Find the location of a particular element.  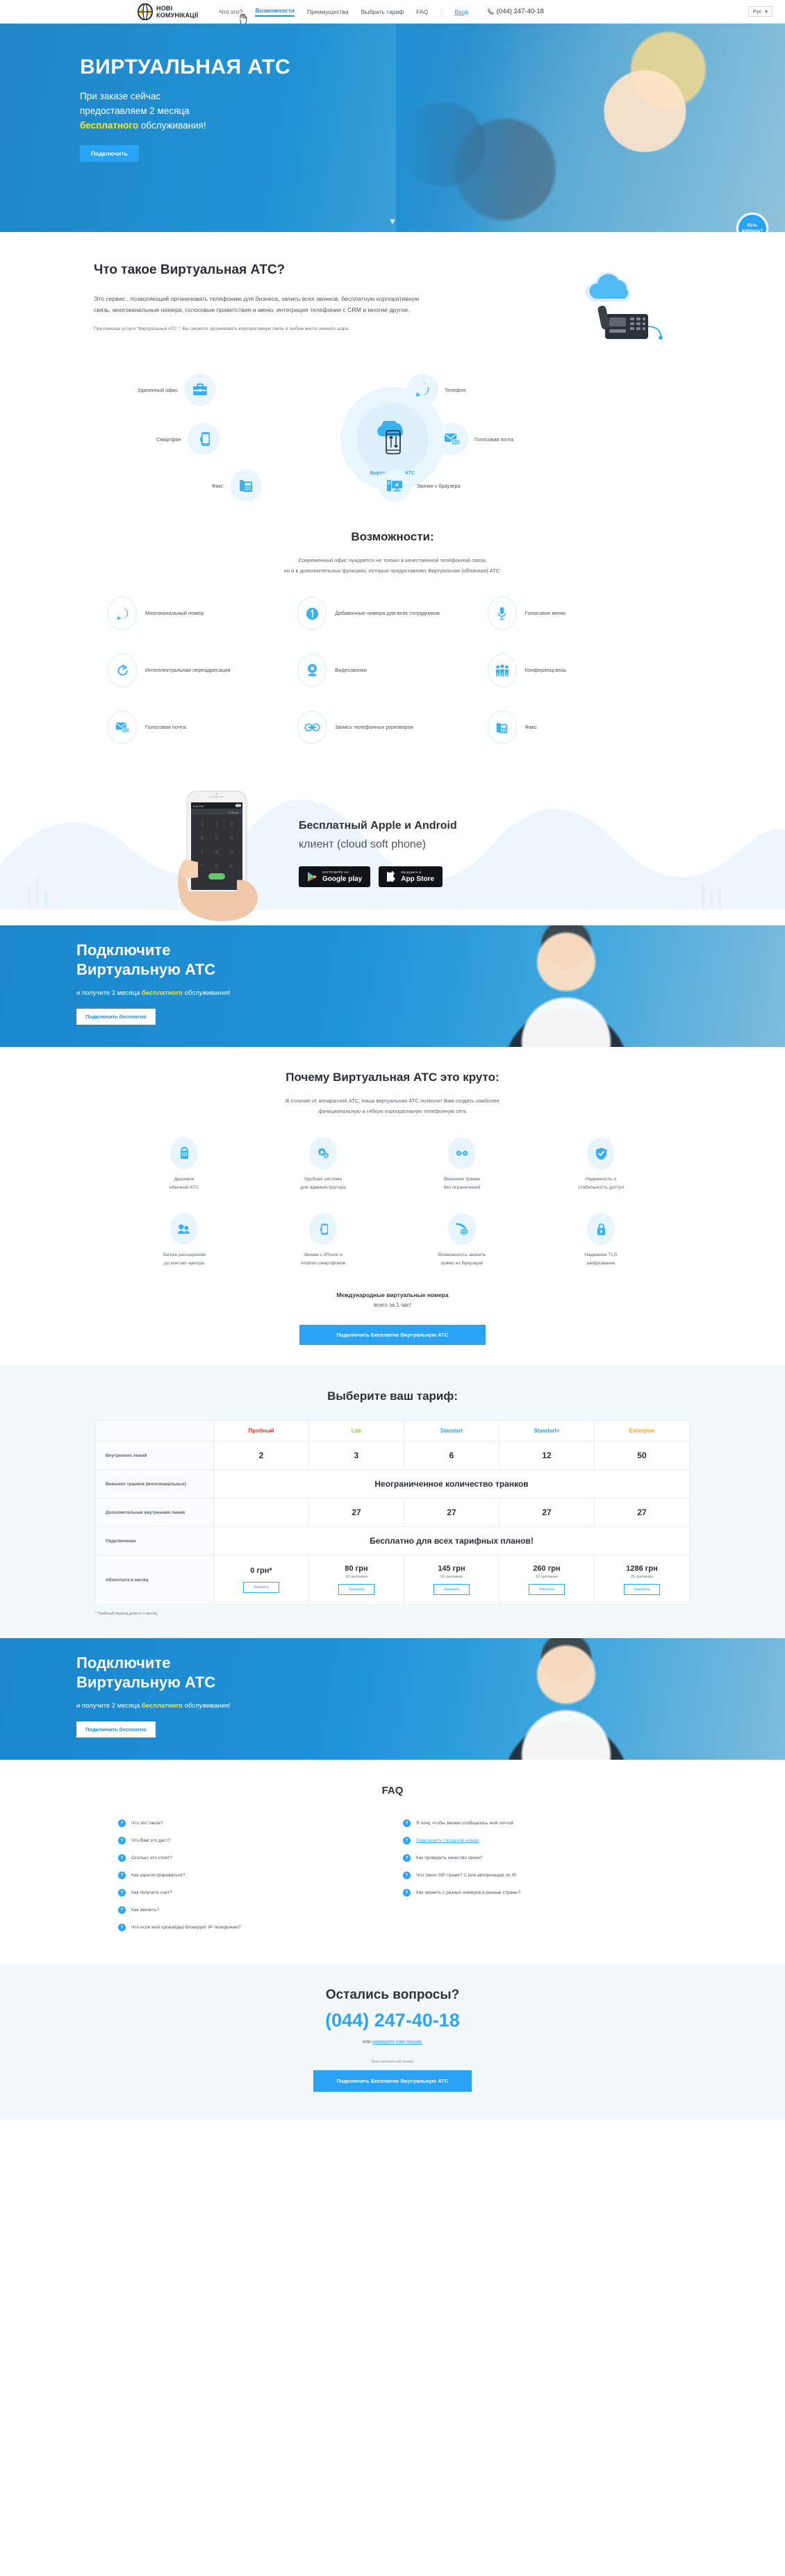

diagram-node-voicemail: Голосовая почта is located at coordinates (474, 439).